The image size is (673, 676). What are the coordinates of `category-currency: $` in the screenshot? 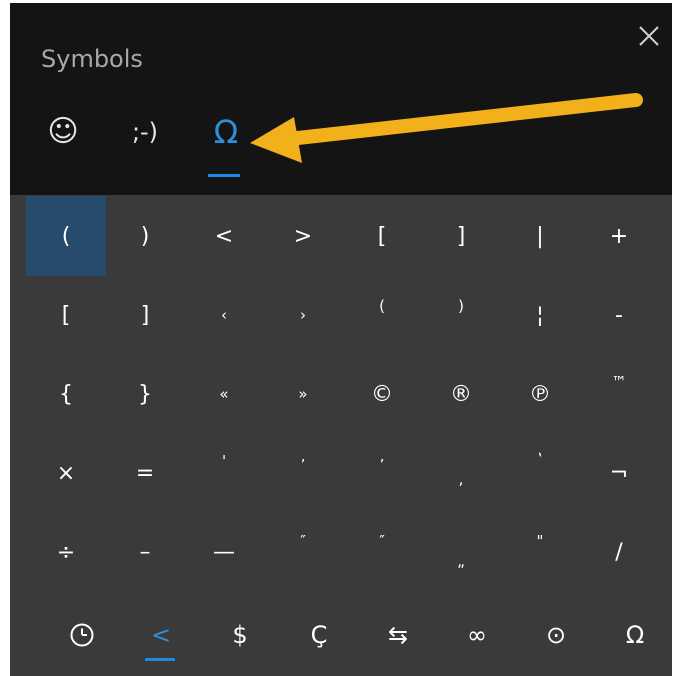 It's located at (240, 634).